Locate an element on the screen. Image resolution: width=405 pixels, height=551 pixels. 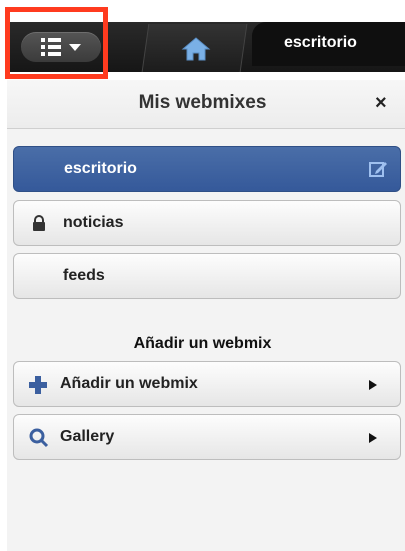
highlight-box is located at coordinates (56, 43).